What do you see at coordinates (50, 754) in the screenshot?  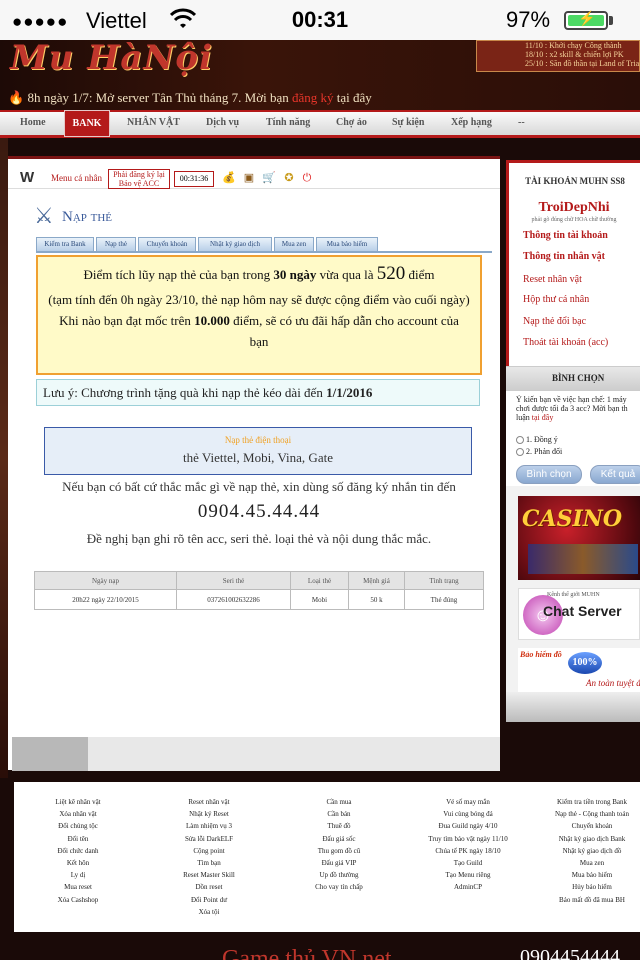 I see `scrollbar-thumb` at bounding box center [50, 754].